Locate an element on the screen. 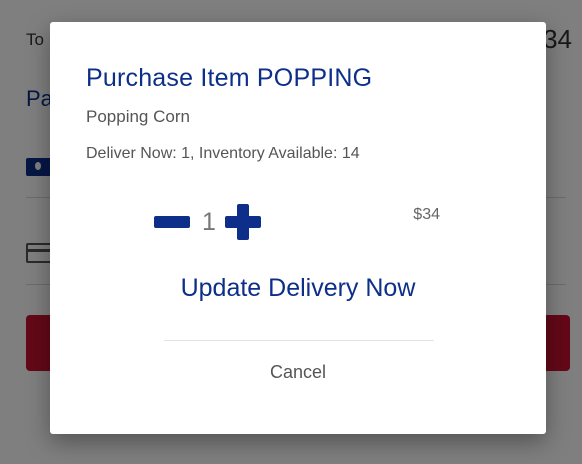 Image resolution: width=582 pixels, height=464 pixels. decrement-button is located at coordinates (172, 222).